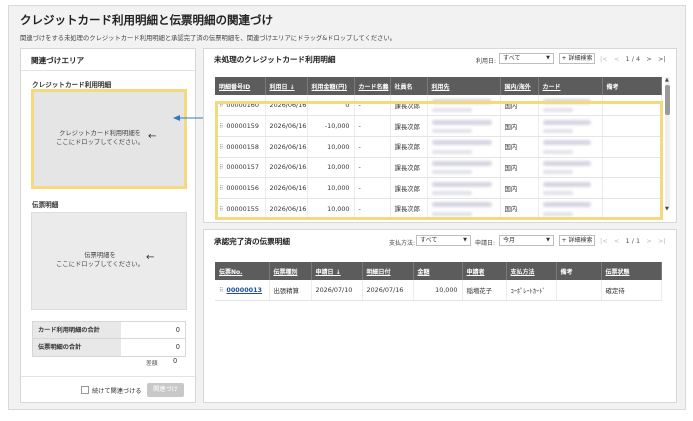 The image size is (693, 421). I want to click on card-detail-search-button: + 詳細検索, so click(577, 58).